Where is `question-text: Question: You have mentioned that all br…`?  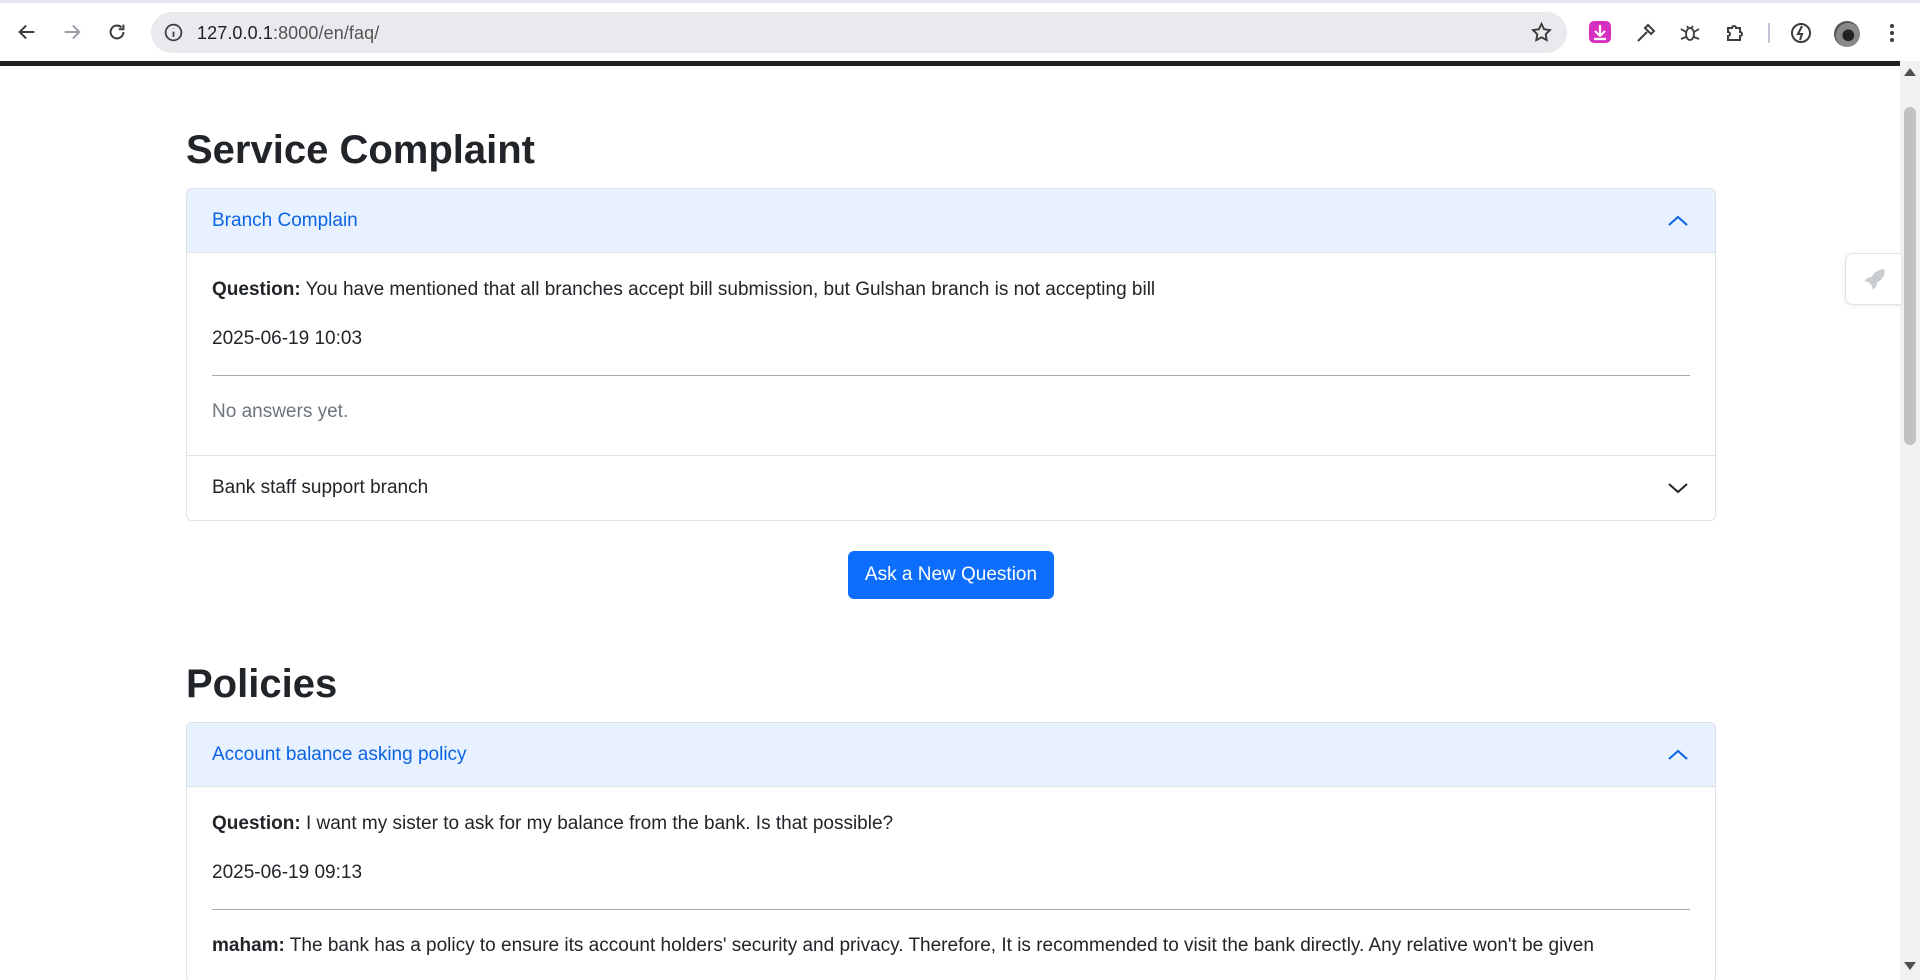
question-text: Question: You have mentioned that all br… is located at coordinates (951, 290).